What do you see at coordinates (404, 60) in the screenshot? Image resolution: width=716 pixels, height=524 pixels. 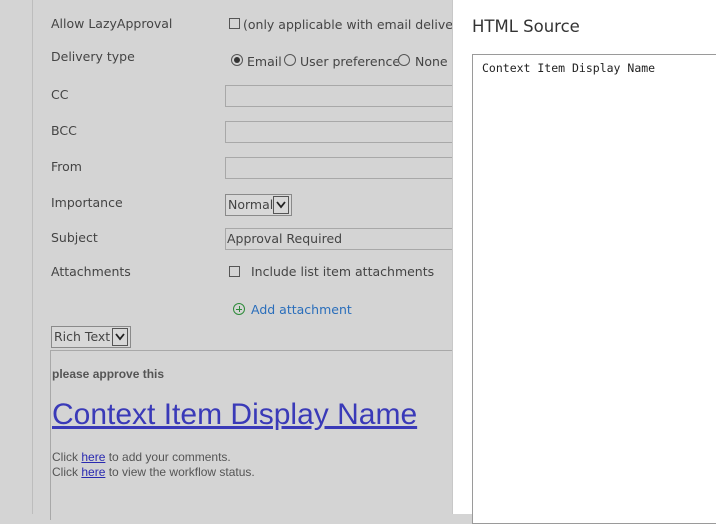 I see `delivery-none-radio` at bounding box center [404, 60].